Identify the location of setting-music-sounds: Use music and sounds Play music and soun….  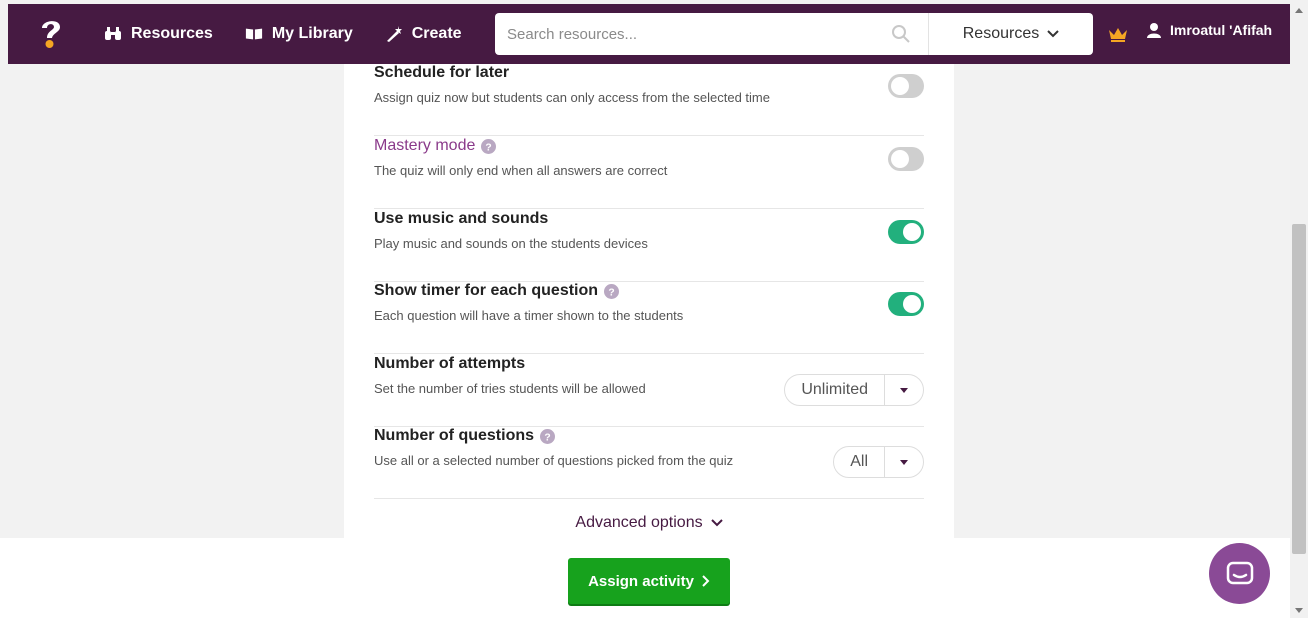
(649, 246).